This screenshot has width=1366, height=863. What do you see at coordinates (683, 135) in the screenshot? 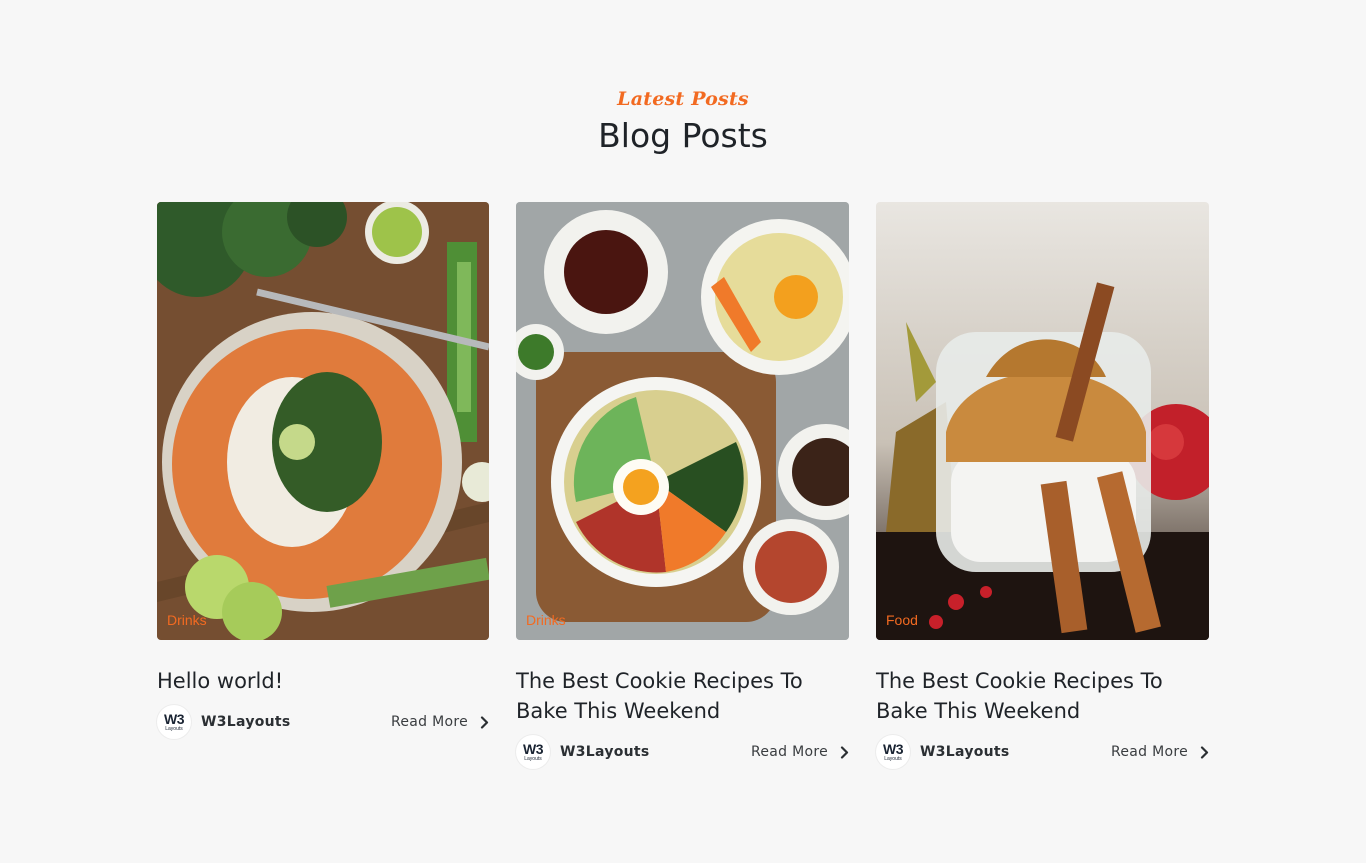
I see `section-title: Blog Posts` at bounding box center [683, 135].